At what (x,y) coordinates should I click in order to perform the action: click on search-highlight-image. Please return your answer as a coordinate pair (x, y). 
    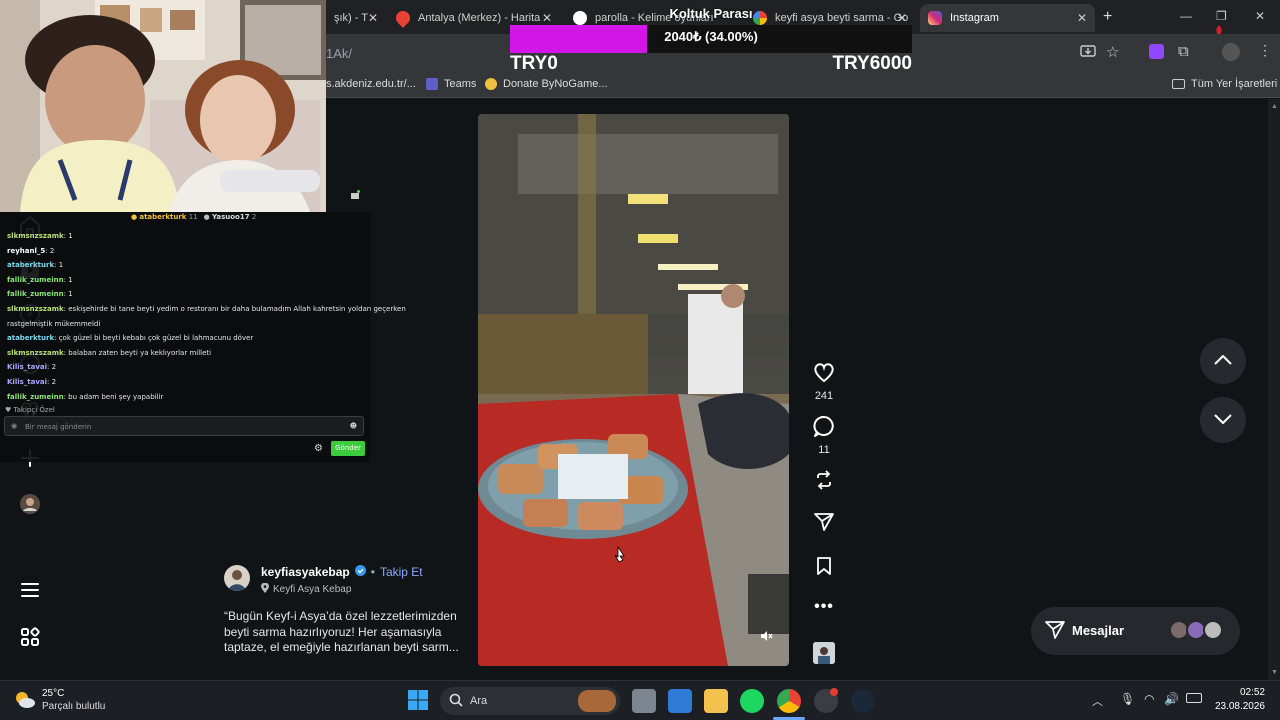
    Looking at the image, I should click on (597, 701).